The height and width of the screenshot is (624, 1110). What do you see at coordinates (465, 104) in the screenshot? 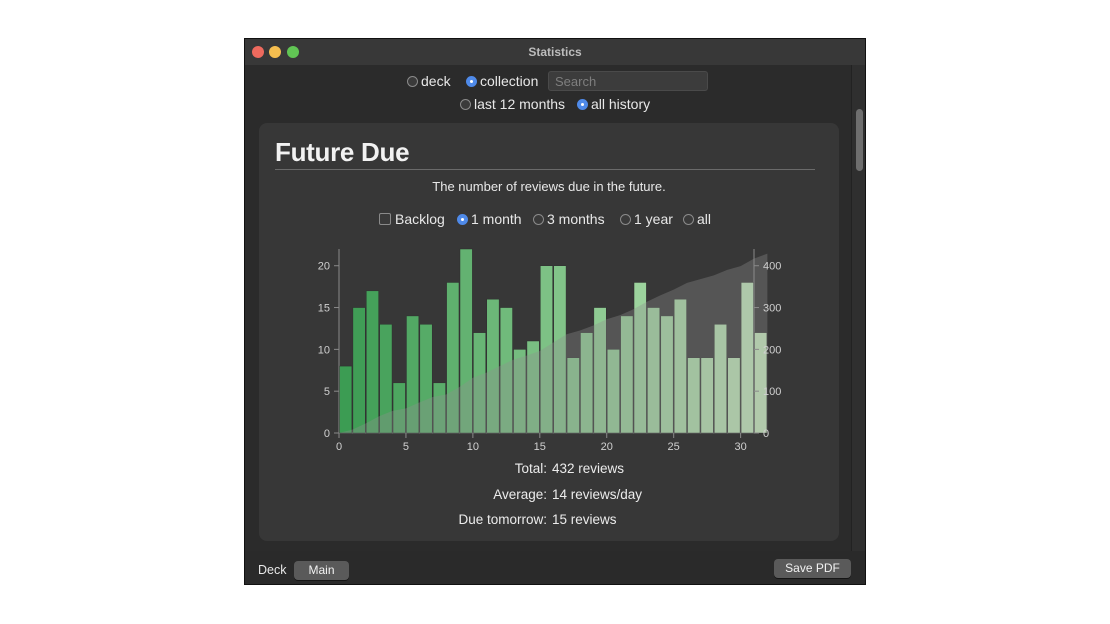
I see `radio-last-12-months-dot` at bounding box center [465, 104].